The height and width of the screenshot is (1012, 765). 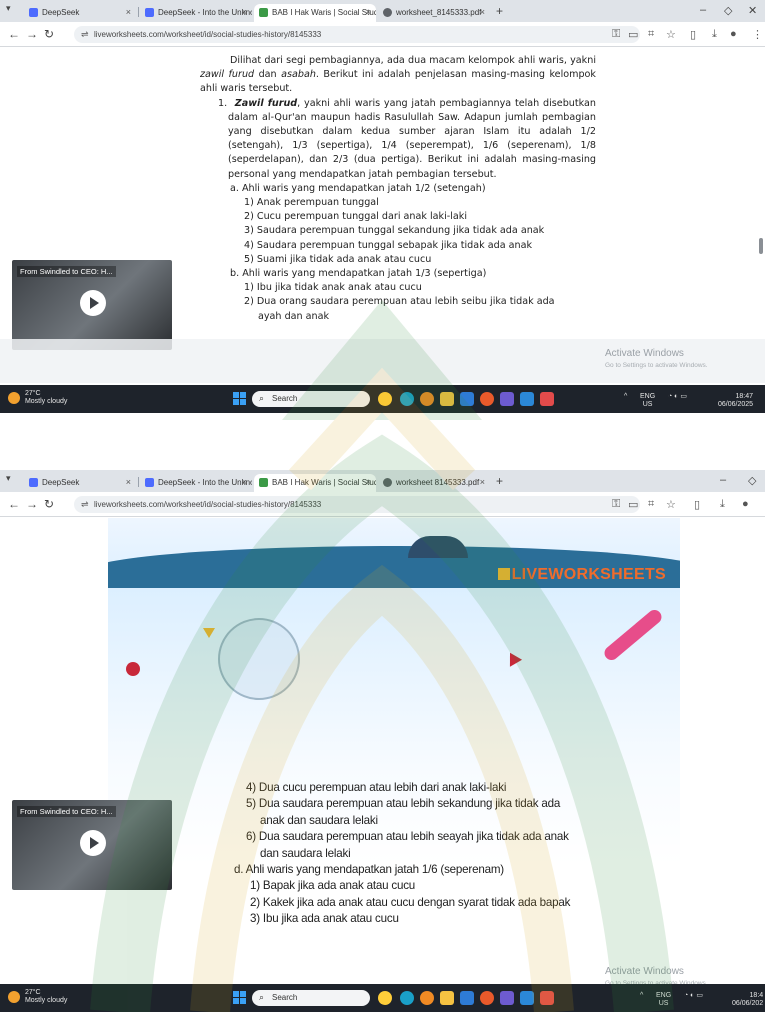 I want to click on deepseek-icon, so click(x=33, y=482).